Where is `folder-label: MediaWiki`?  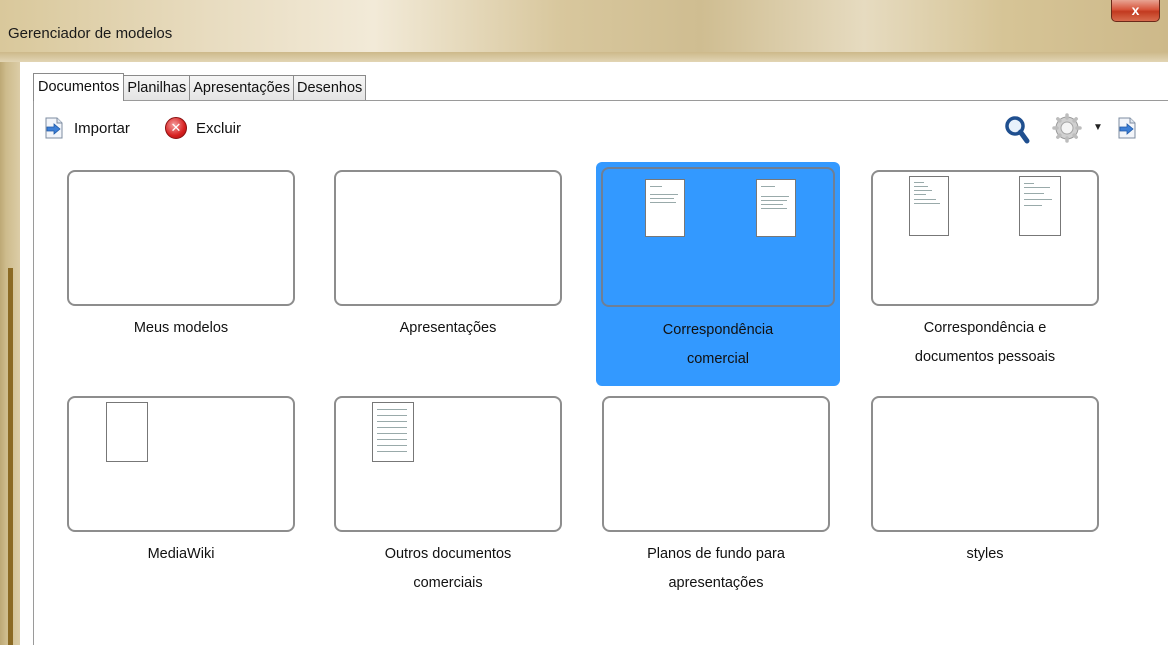 folder-label: MediaWiki is located at coordinates (181, 554).